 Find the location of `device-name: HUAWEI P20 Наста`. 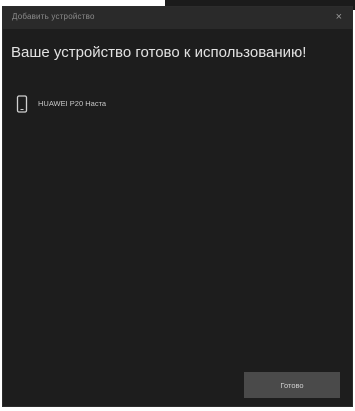

device-name: HUAWEI P20 Наста is located at coordinates (72, 103).